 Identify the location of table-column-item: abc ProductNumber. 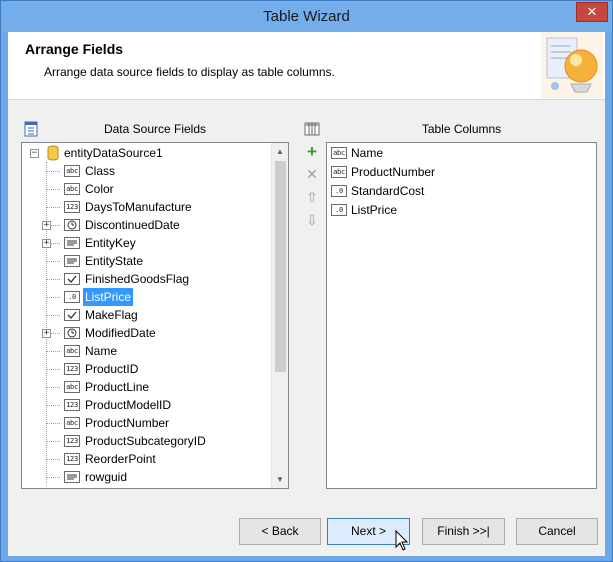
(461, 172).